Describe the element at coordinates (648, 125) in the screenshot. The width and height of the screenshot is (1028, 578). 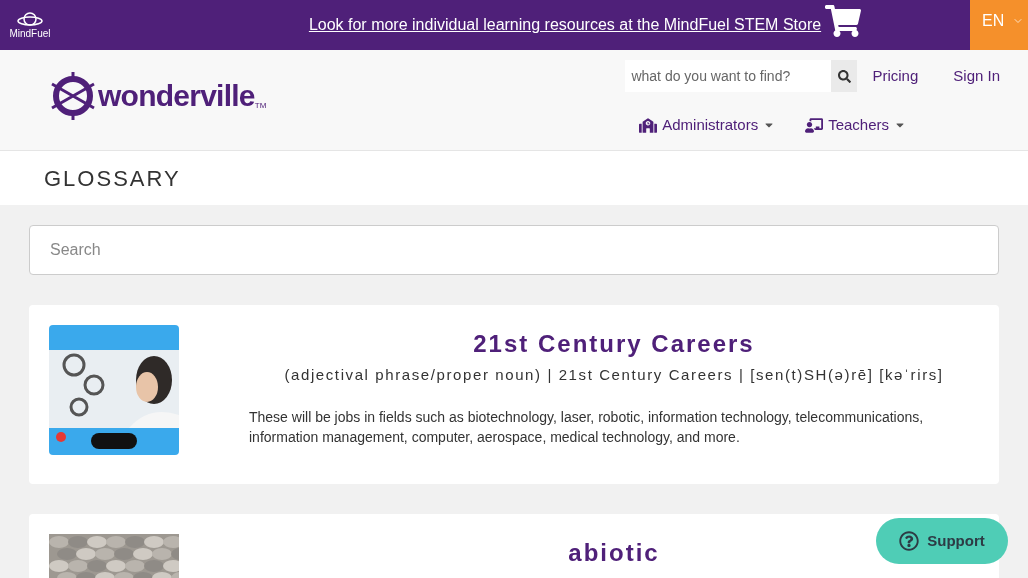
I see `school-icon` at that location.